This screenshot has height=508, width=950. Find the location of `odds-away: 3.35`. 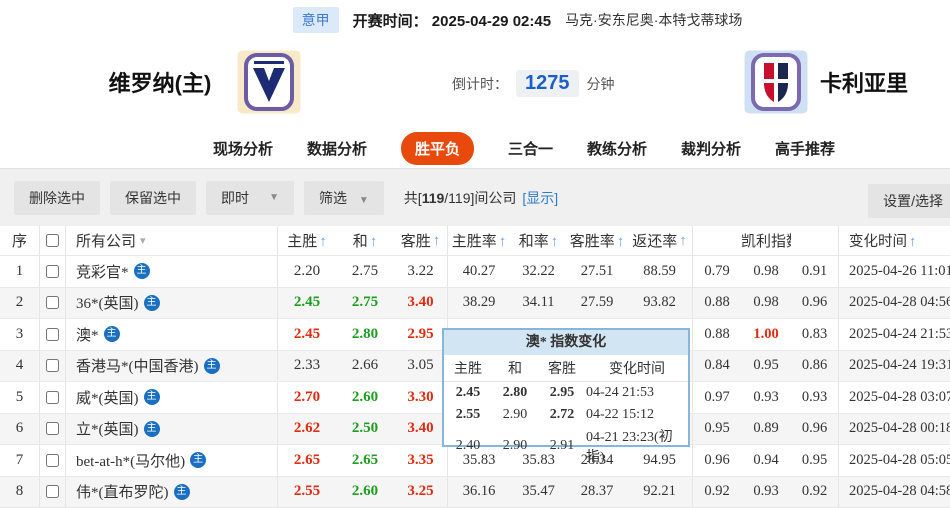

odds-away: 3.35 is located at coordinates (421, 460).